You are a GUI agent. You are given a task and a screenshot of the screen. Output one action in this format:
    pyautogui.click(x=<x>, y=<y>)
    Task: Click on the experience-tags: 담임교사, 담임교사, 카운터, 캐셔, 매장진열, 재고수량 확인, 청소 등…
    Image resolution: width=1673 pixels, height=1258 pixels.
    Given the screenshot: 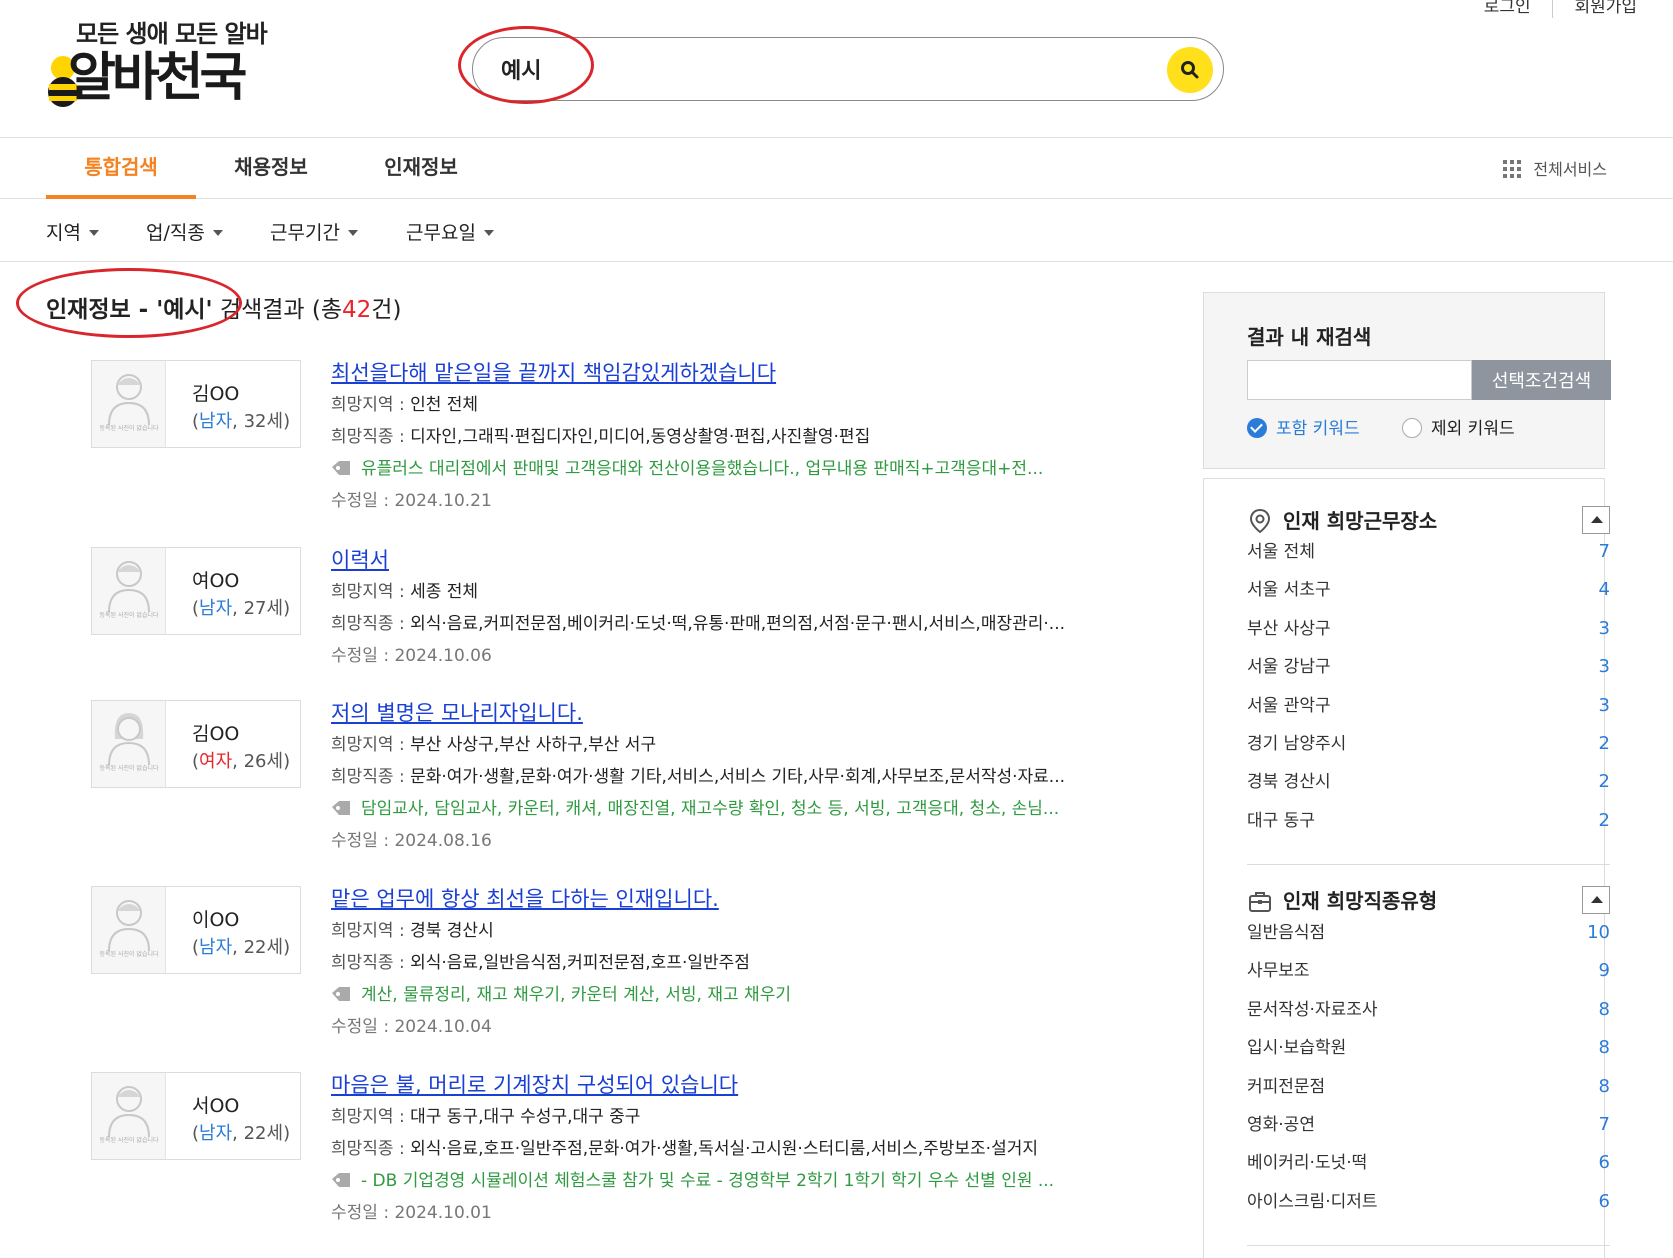 What is the action you would take?
    pyautogui.click(x=710, y=809)
    